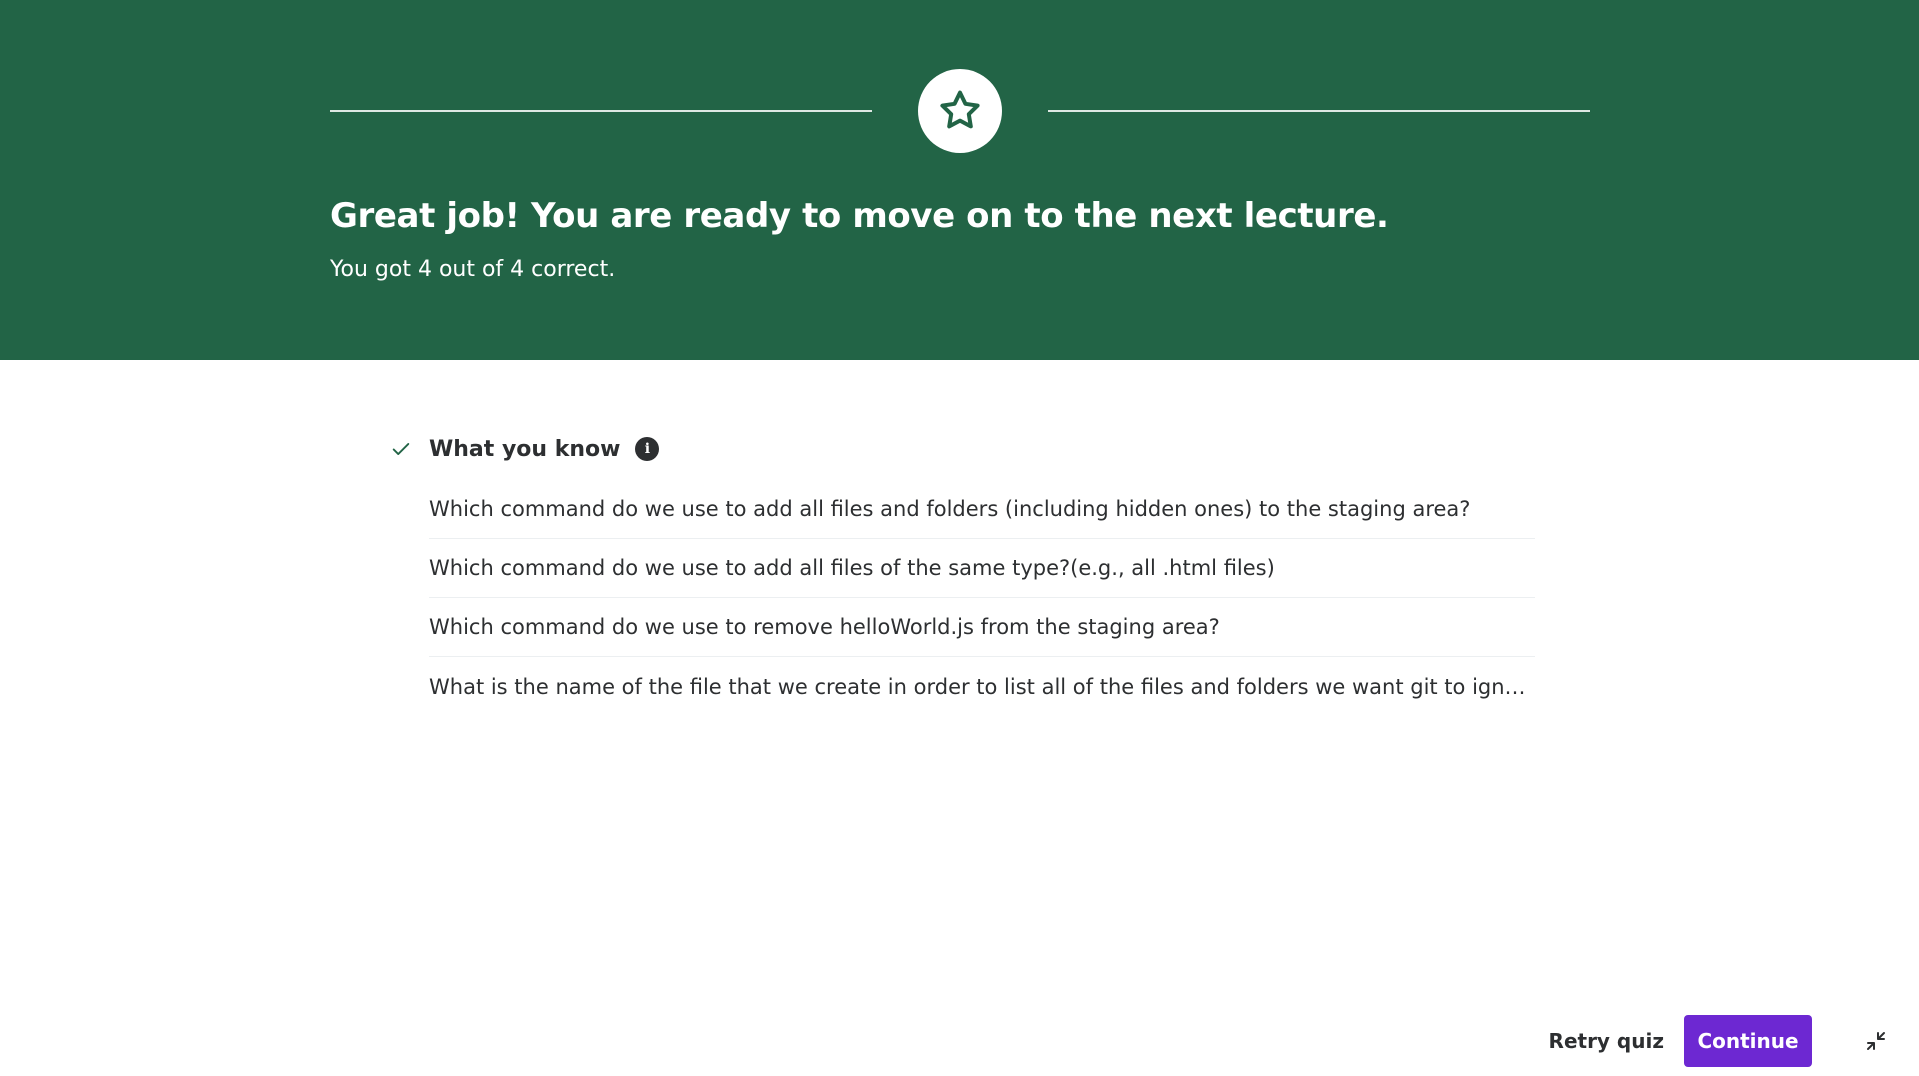 Image resolution: width=1919 pixels, height=1076 pixels. What do you see at coordinates (1669, 1041) in the screenshot?
I see `footer-actions: Retry quiz Continue` at bounding box center [1669, 1041].